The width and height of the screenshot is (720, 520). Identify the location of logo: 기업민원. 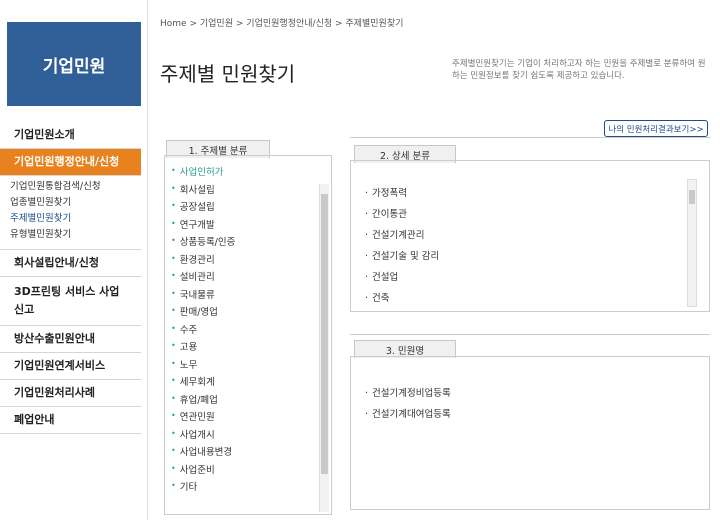
(74, 64).